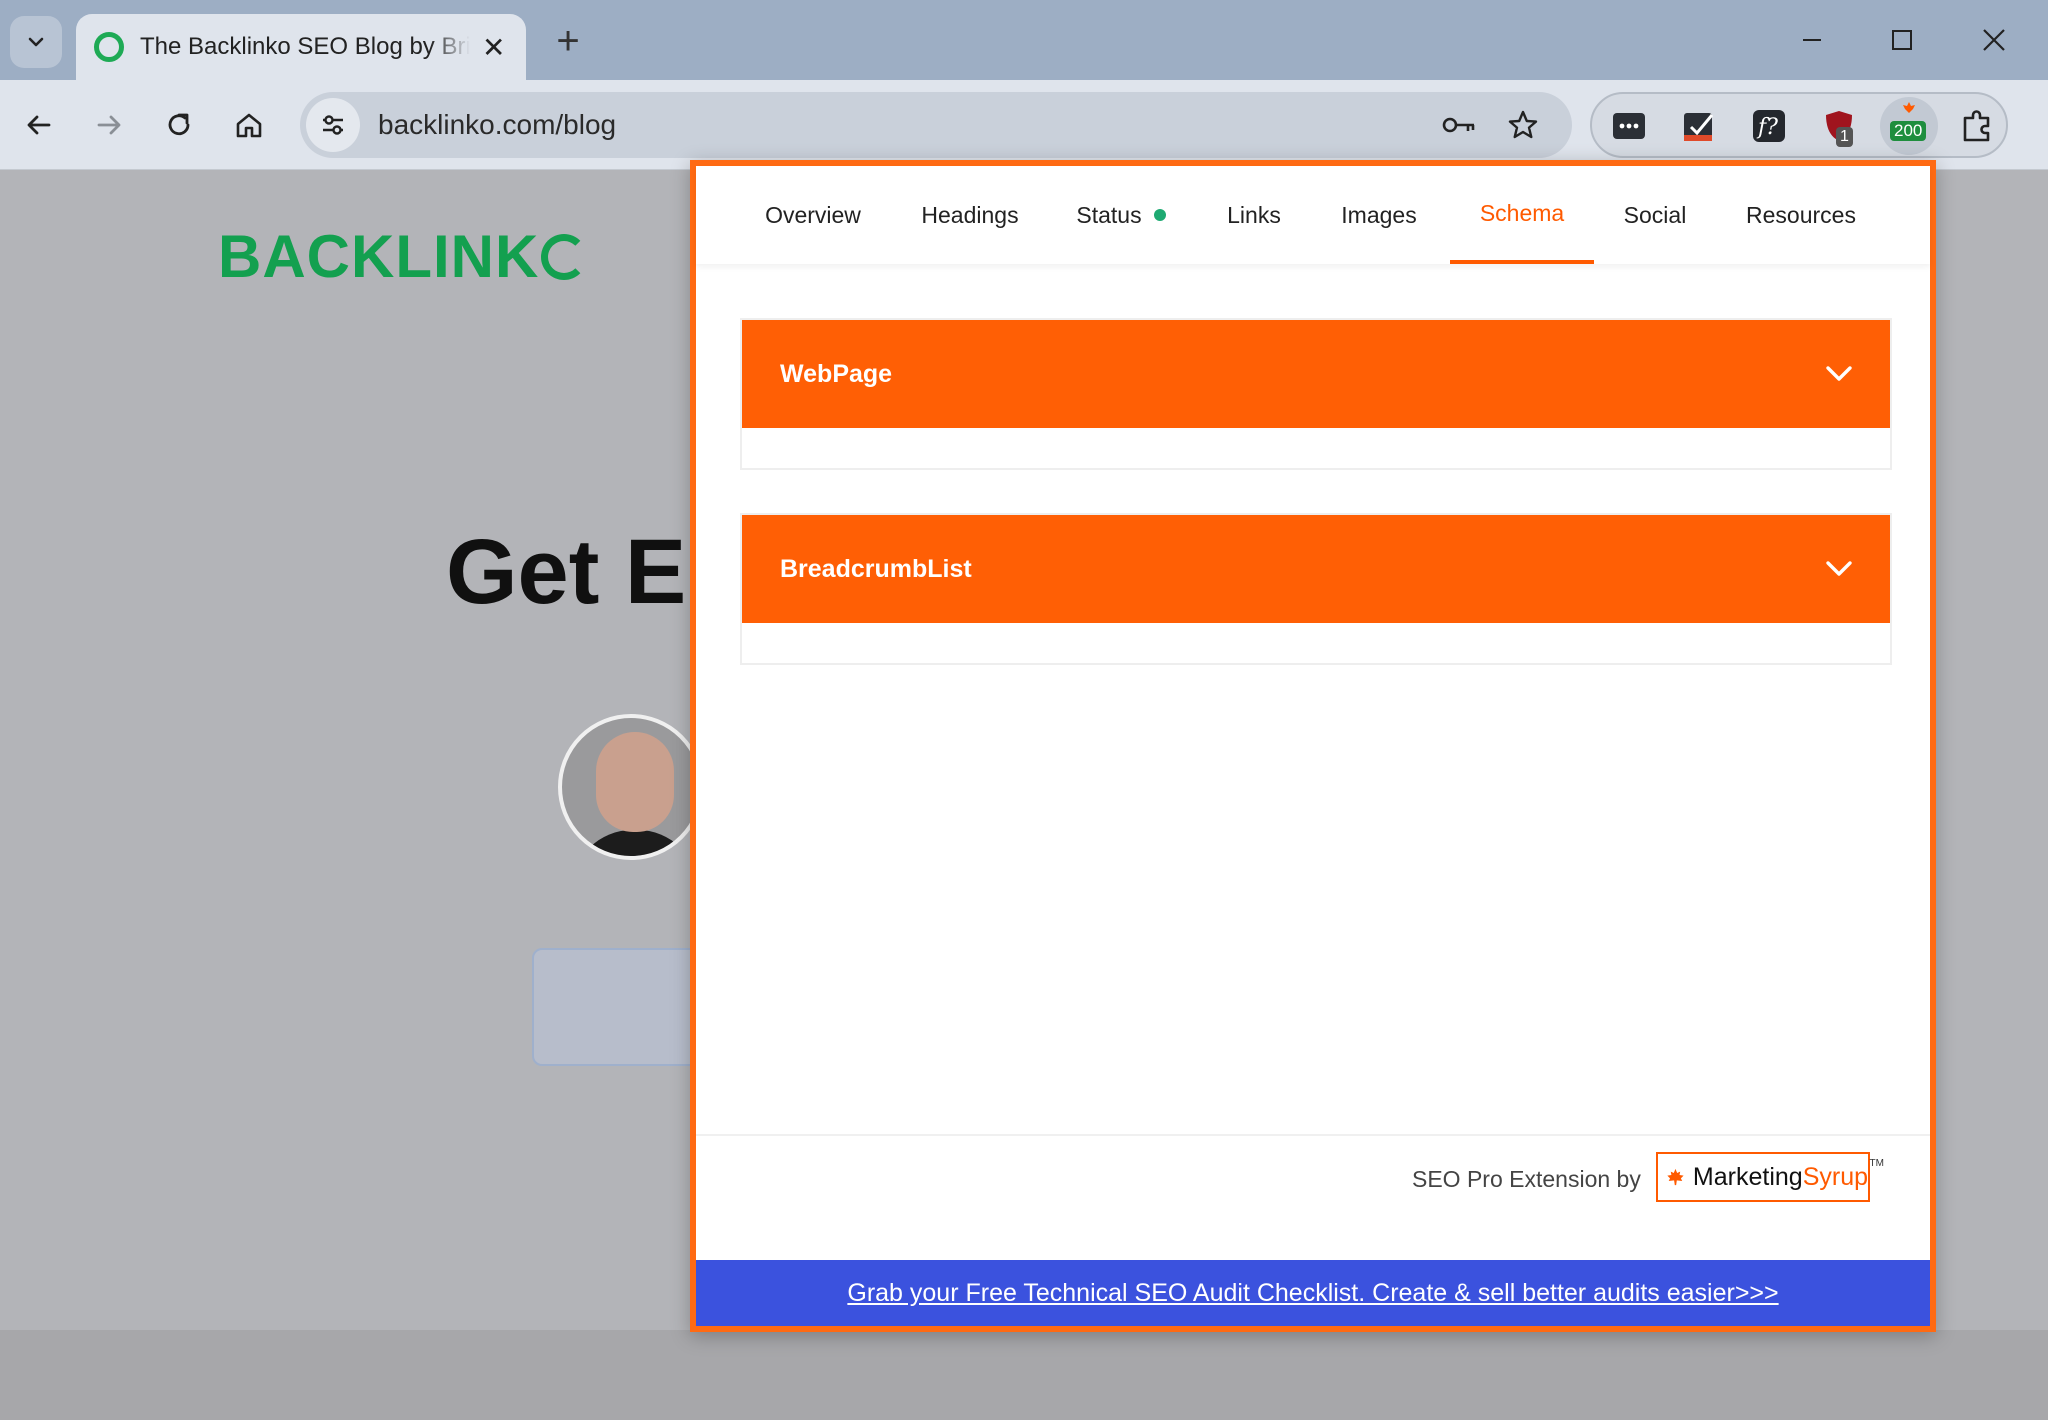  I want to click on back-button, so click(39, 125).